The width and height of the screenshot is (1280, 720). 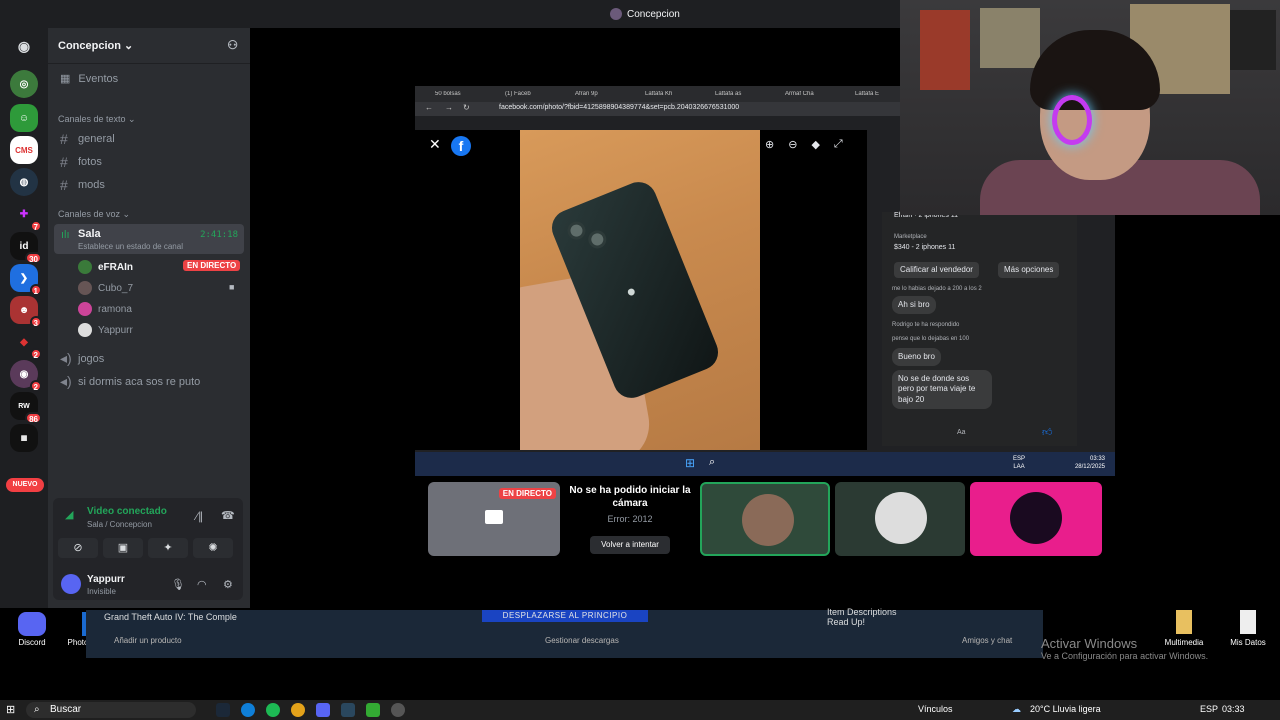 I want to click on zoom-in-icon: ⊕, so click(x=769, y=144).